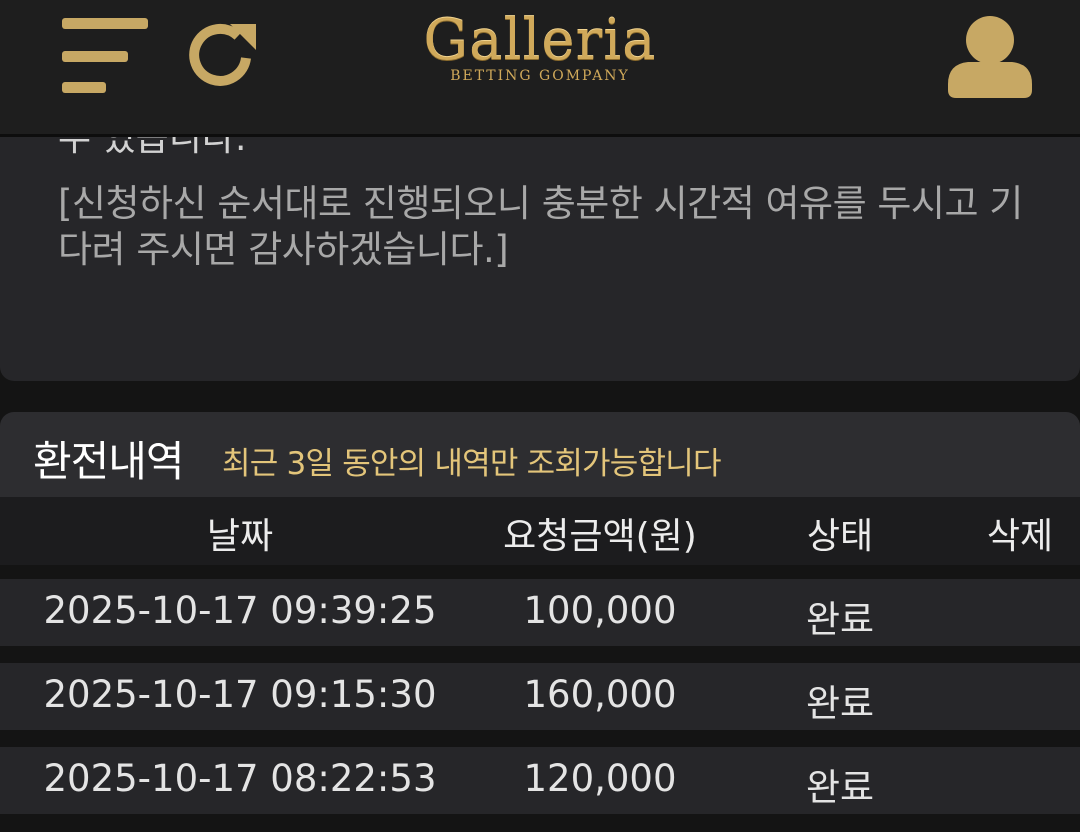 Image resolution: width=1080 pixels, height=832 pixels. Describe the element at coordinates (600, 610) in the screenshot. I see `row-amount: 100,000` at that location.